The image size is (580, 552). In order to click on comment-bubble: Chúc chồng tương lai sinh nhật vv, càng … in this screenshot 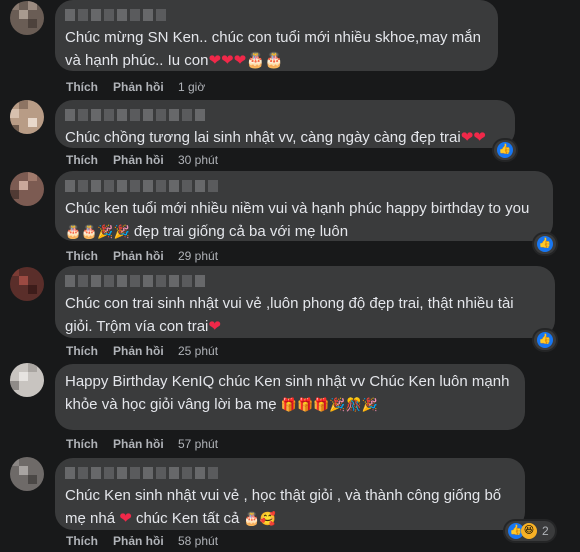, I will do `click(285, 124)`.